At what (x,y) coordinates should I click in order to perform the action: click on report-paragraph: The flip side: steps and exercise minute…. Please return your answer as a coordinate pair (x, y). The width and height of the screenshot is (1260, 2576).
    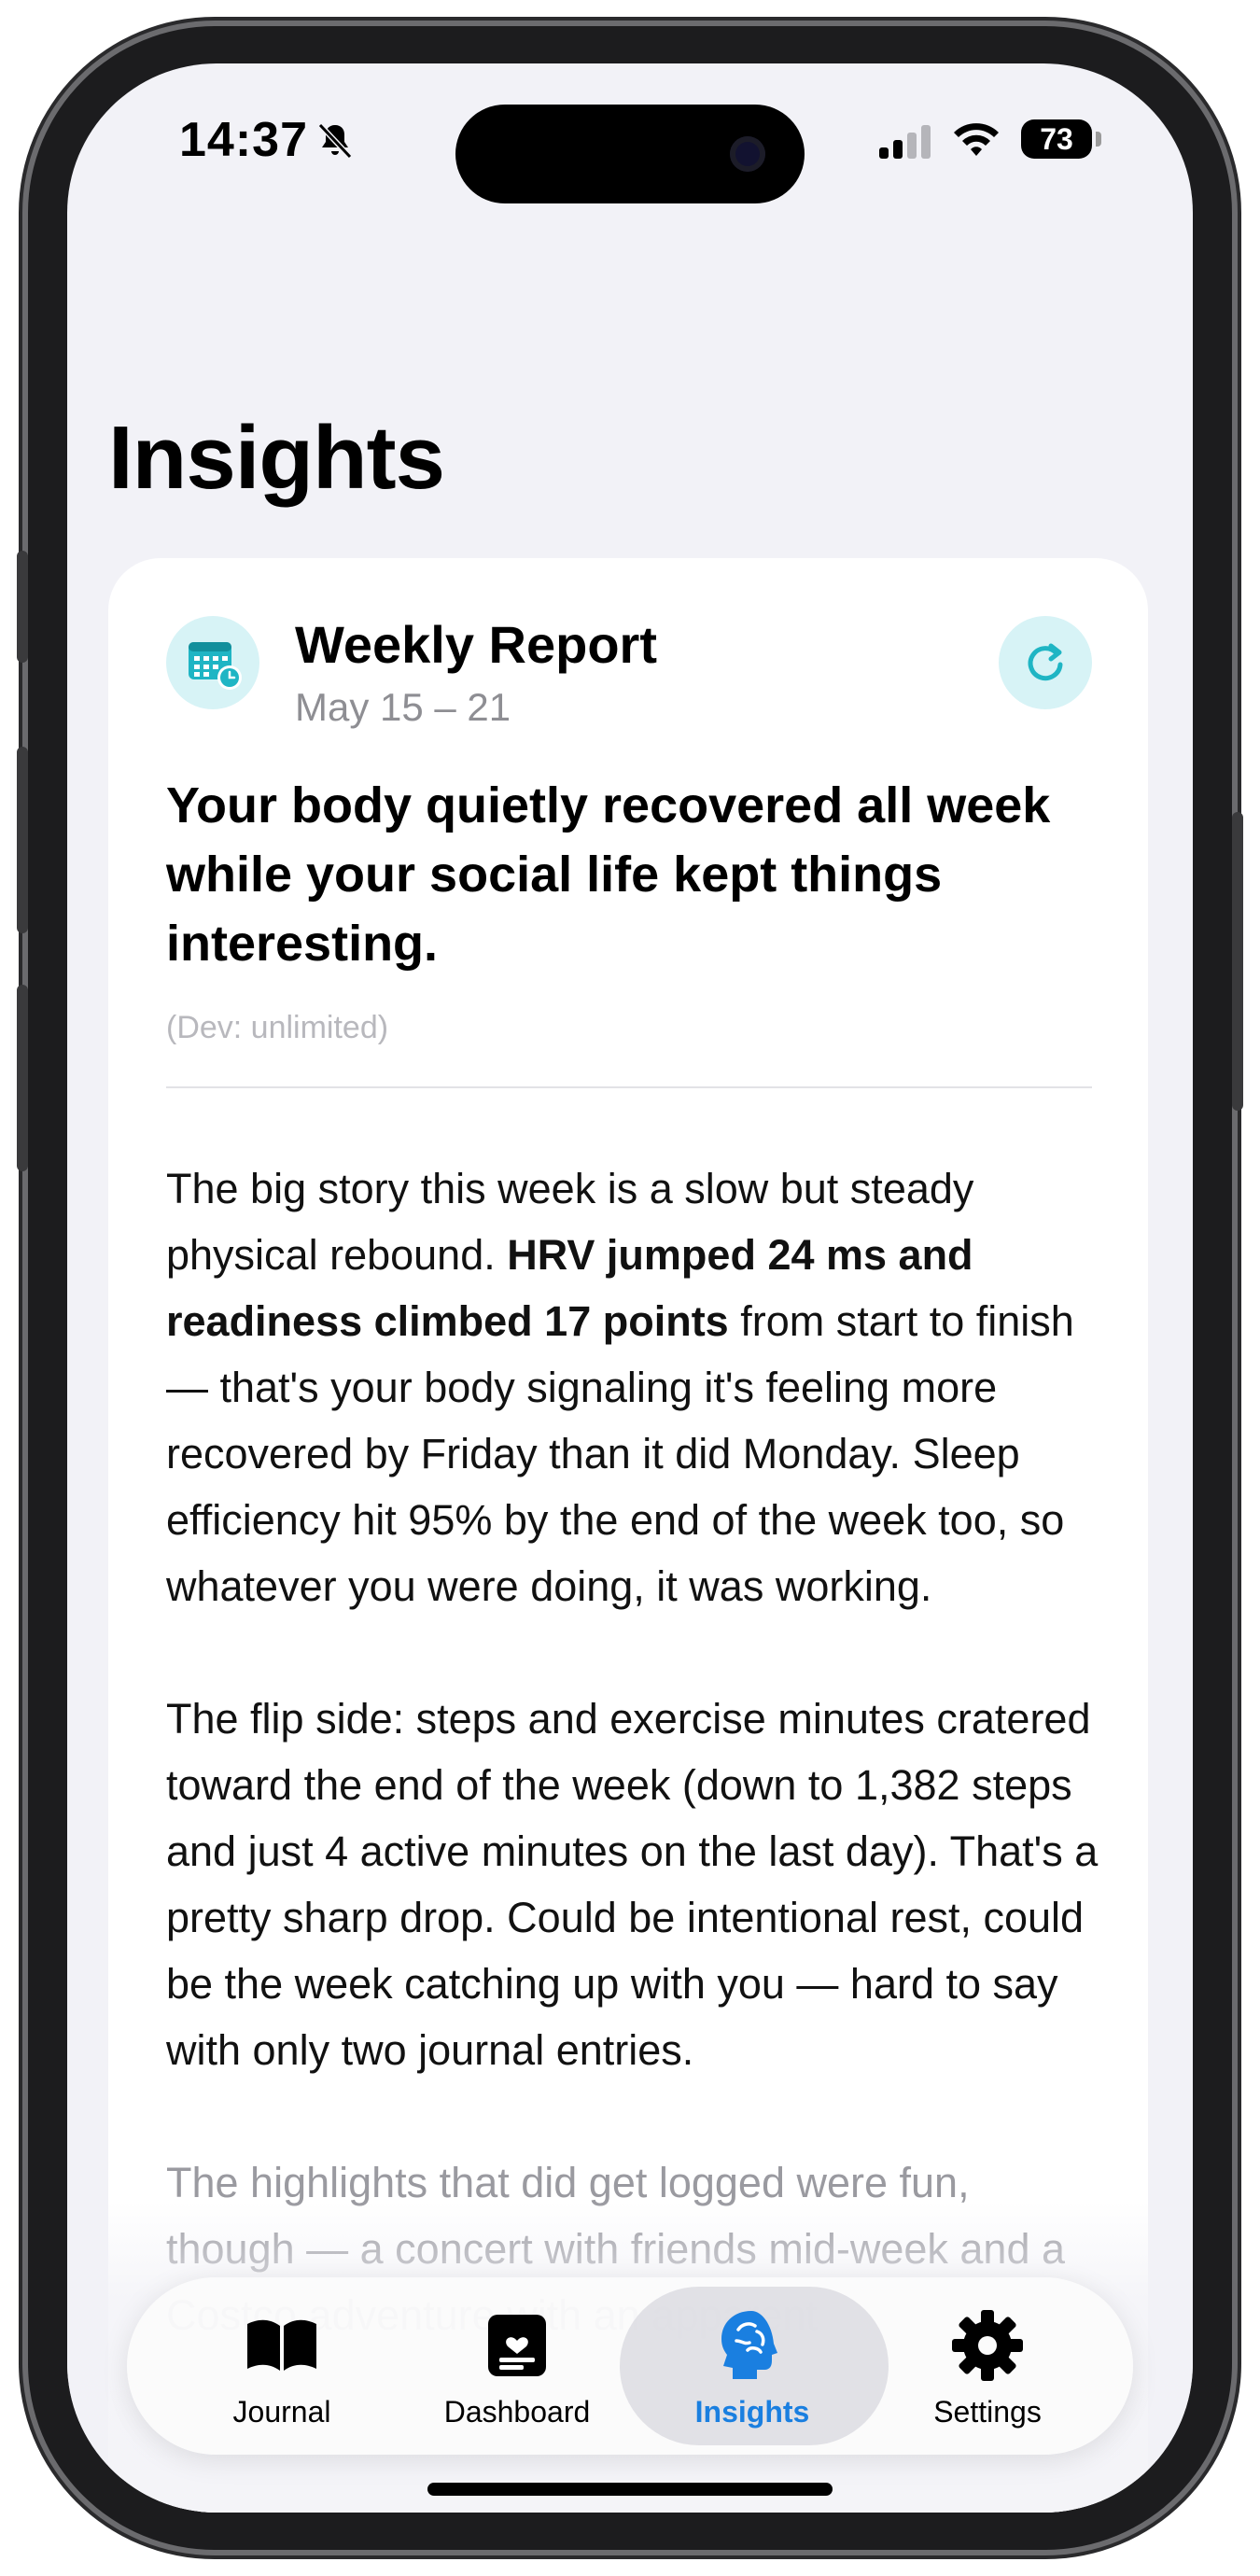
    Looking at the image, I should click on (632, 1884).